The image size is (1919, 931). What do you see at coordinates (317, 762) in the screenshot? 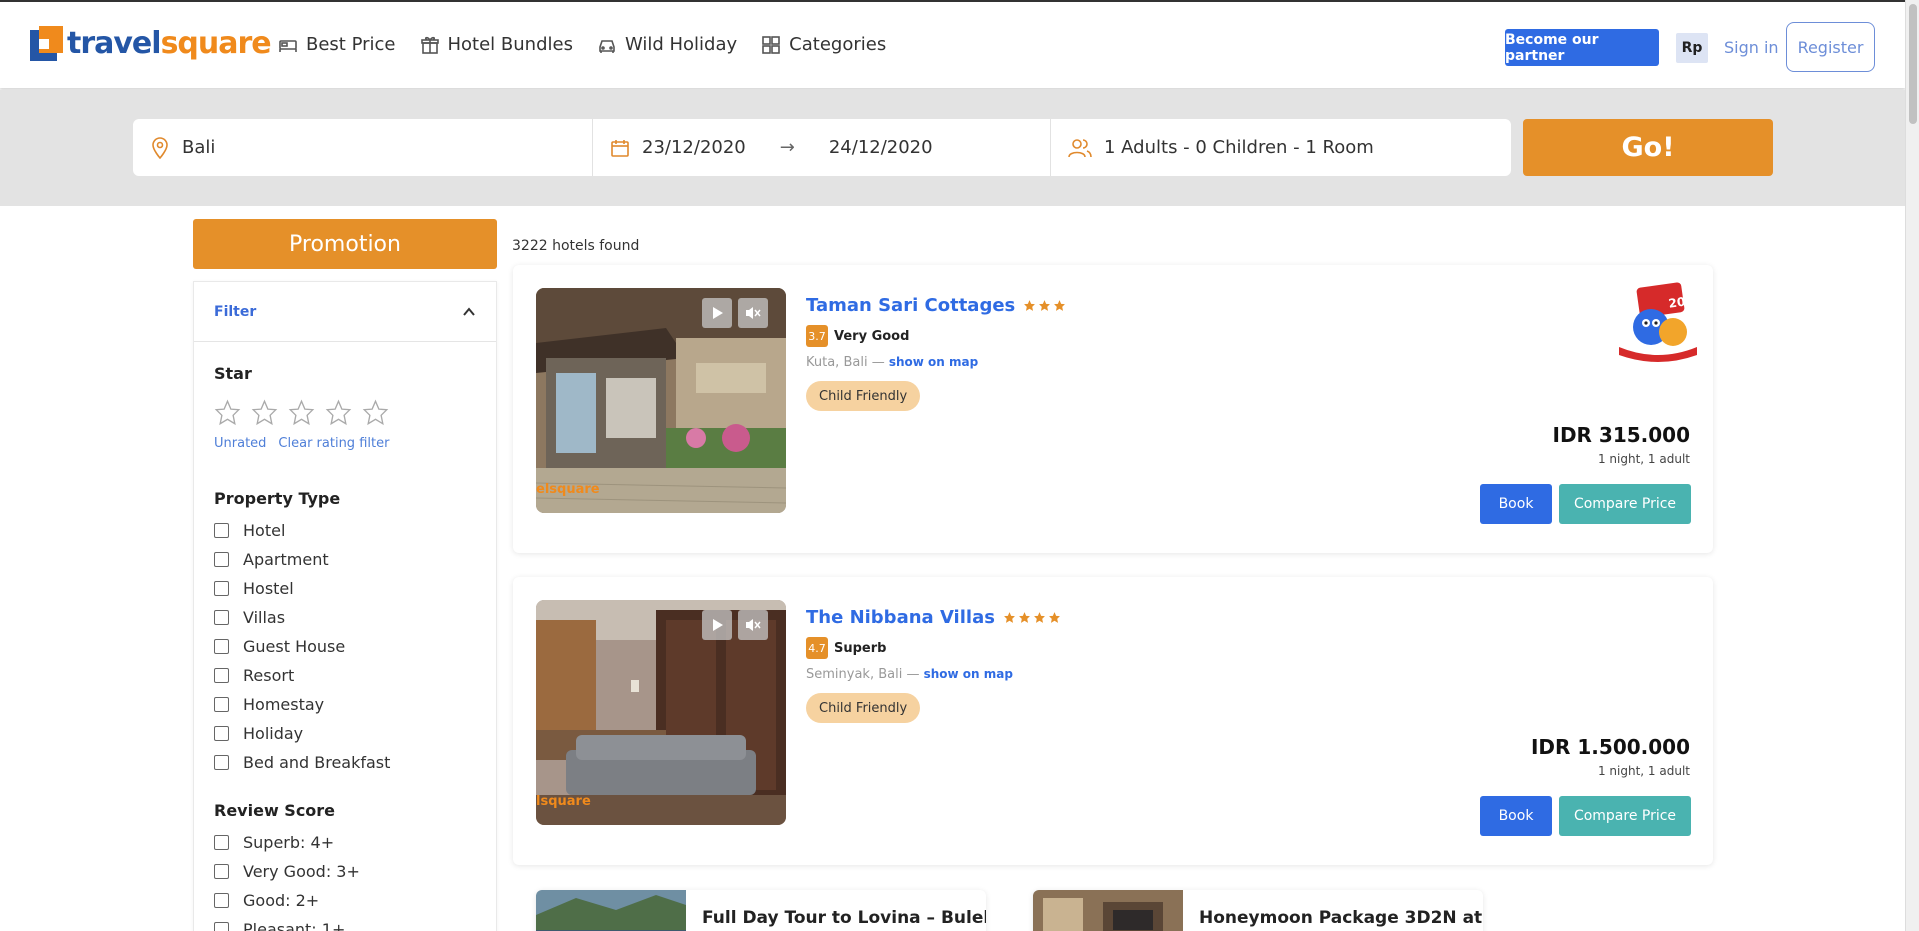
I see `checkbox-label: Bed and Breakfast` at bounding box center [317, 762].